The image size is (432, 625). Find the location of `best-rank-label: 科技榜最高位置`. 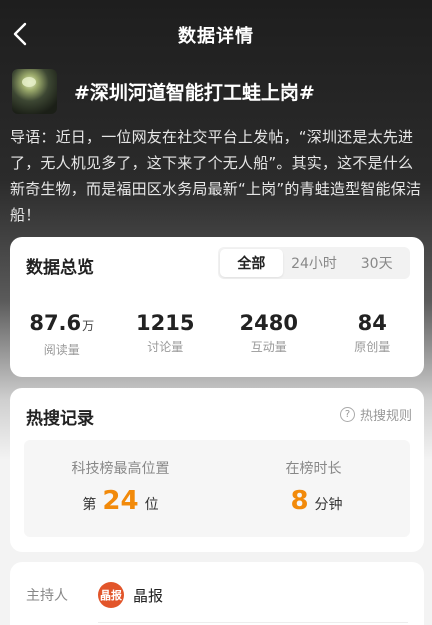

best-rank-label: 科技榜最高位置 is located at coordinates (120, 469).